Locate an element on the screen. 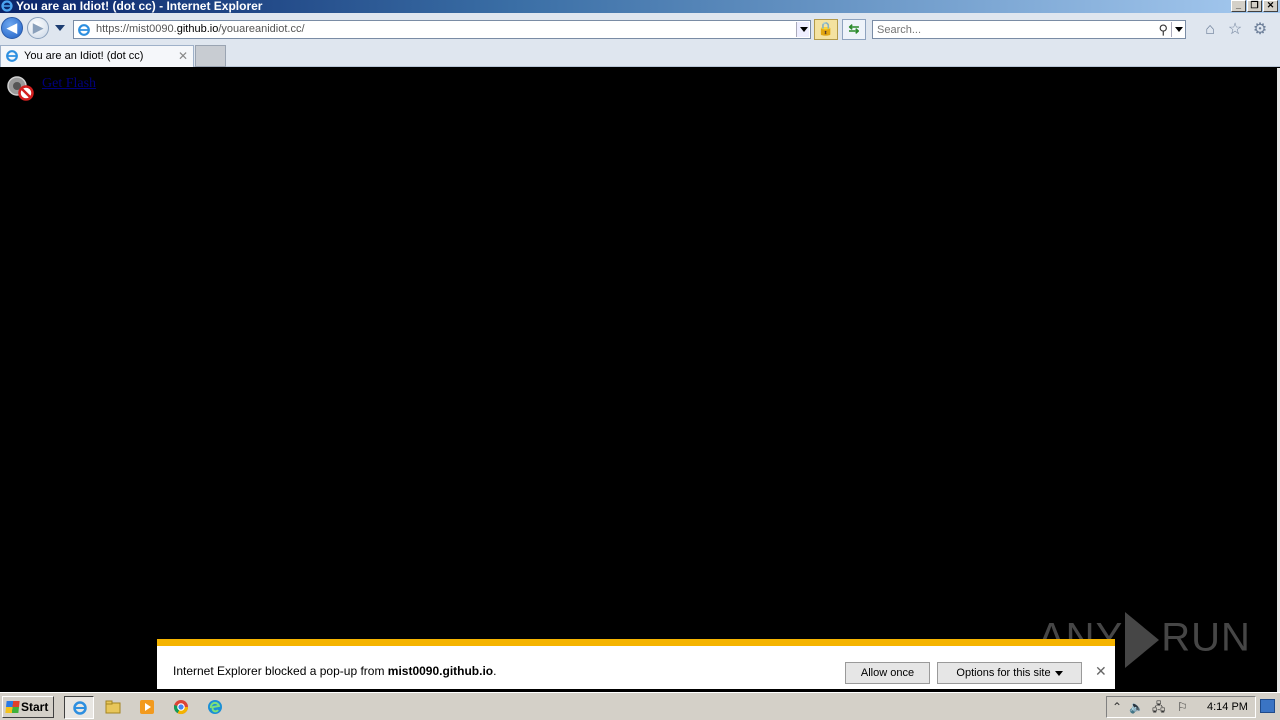 This screenshot has width=1280, height=720. home-icon: ⌂ is located at coordinates (1210, 30).